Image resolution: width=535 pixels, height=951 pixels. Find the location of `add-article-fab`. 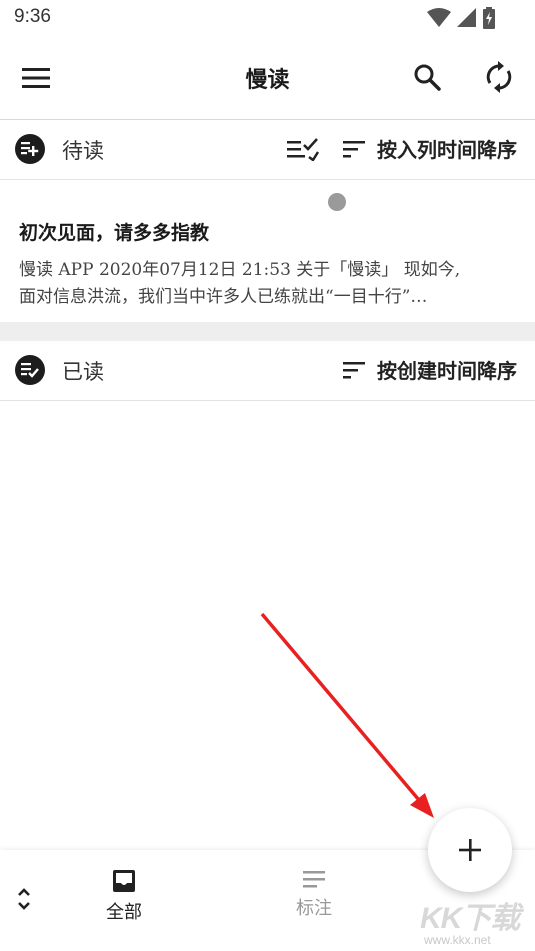

add-article-fab is located at coordinates (470, 850).